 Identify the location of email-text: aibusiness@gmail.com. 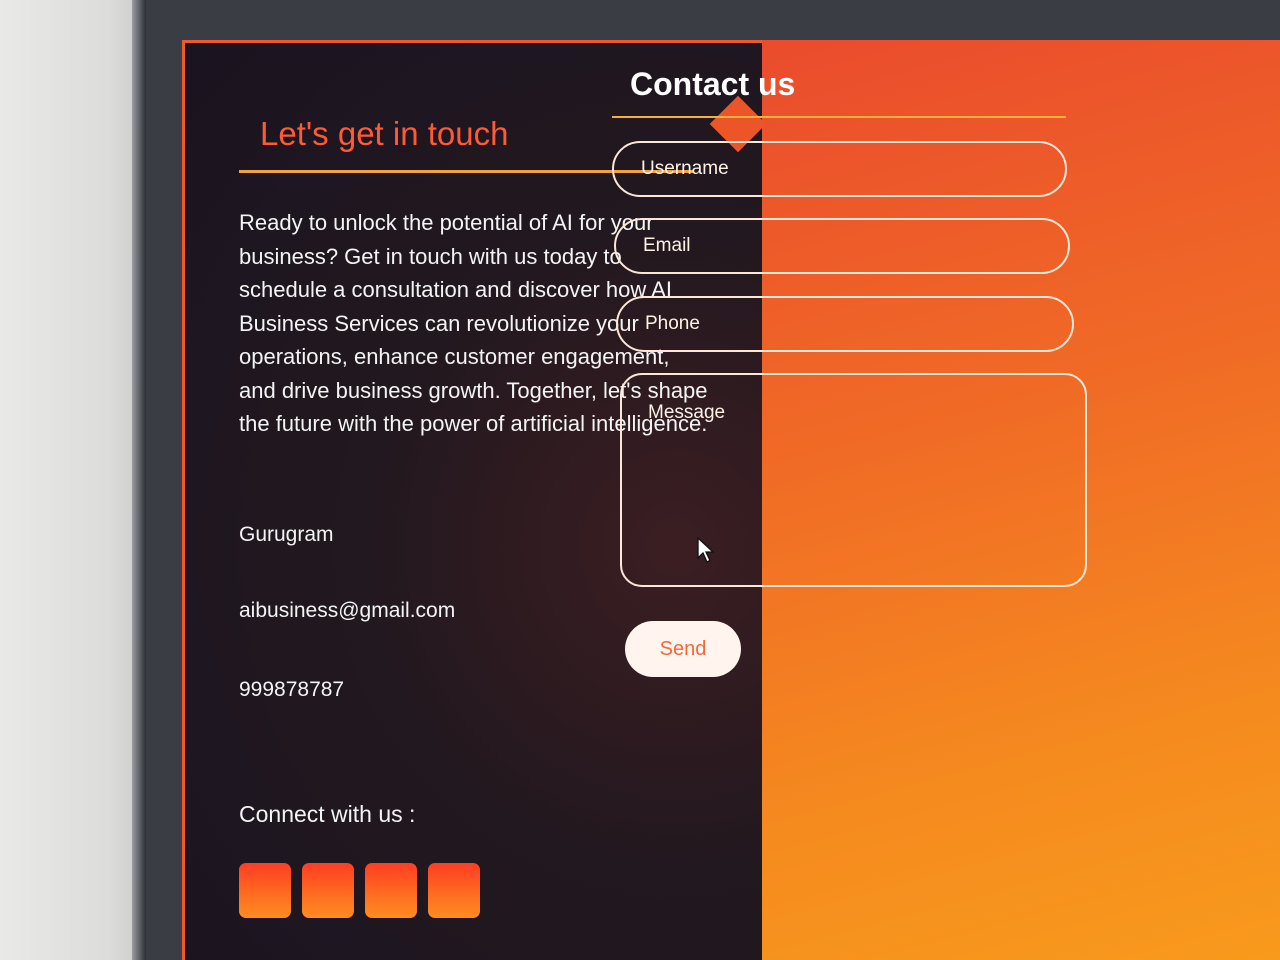
(347, 610).